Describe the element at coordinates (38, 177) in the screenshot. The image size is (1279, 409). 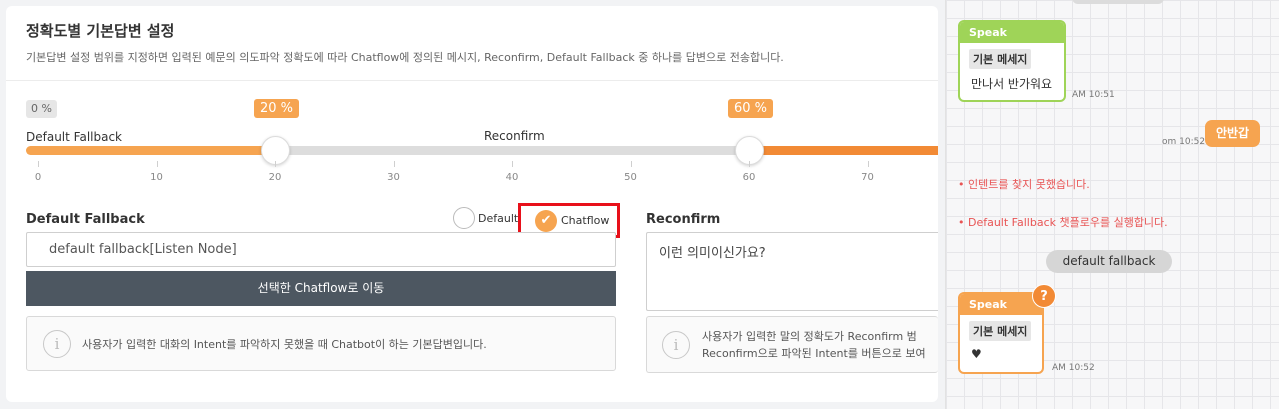
I see `slider-tick-label: 0` at that location.